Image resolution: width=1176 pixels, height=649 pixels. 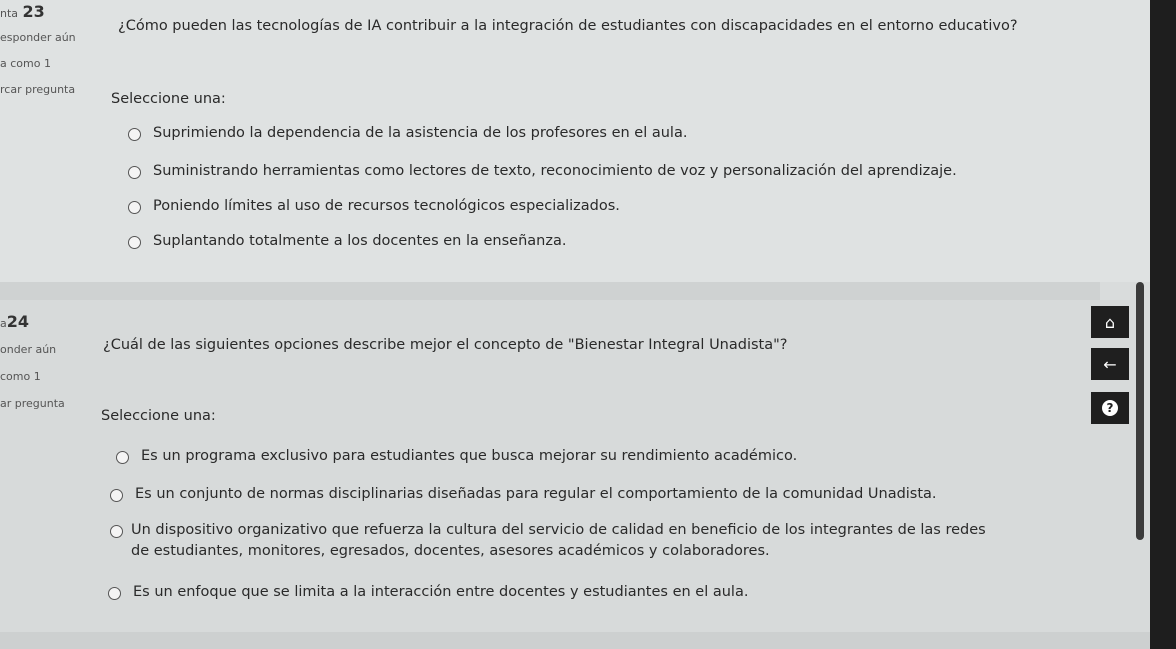 I want to click on help-button: ?, so click(x=1110, y=408).